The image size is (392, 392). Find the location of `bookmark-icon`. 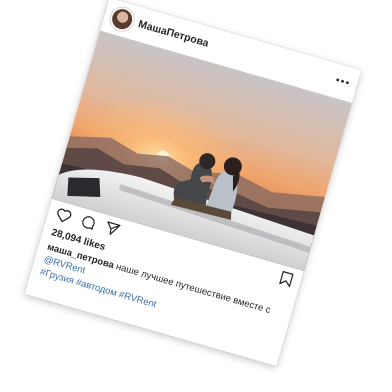

bookmark-icon is located at coordinates (286, 279).